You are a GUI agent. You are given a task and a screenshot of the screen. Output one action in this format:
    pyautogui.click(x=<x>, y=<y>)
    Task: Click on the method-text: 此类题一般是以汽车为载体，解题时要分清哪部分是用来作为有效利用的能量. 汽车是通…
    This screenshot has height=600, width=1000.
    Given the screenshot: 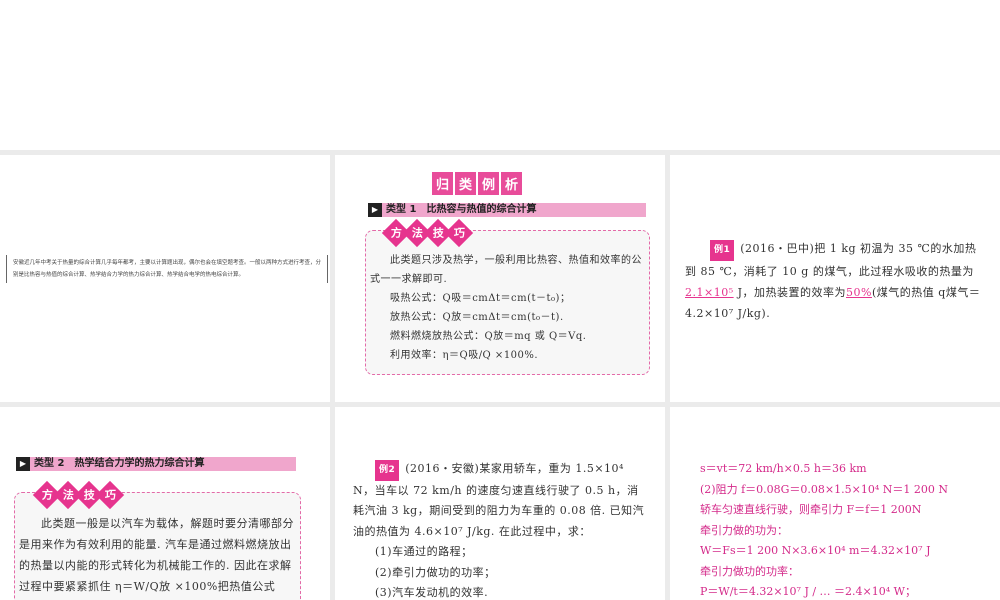 What is the action you would take?
    pyautogui.click(x=156, y=555)
    